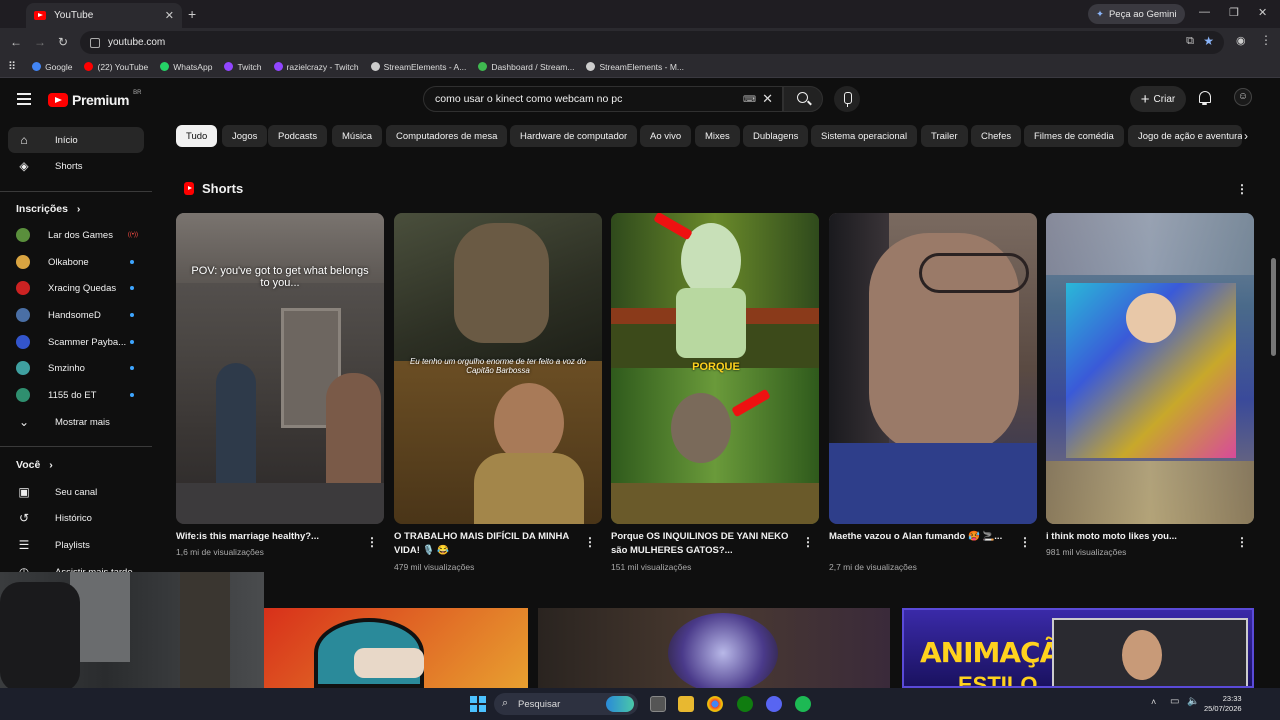 The width and height of the screenshot is (1280, 720). I want to click on video-thumbnail: ANIMAÇÃO ESTILO, so click(1078, 648).